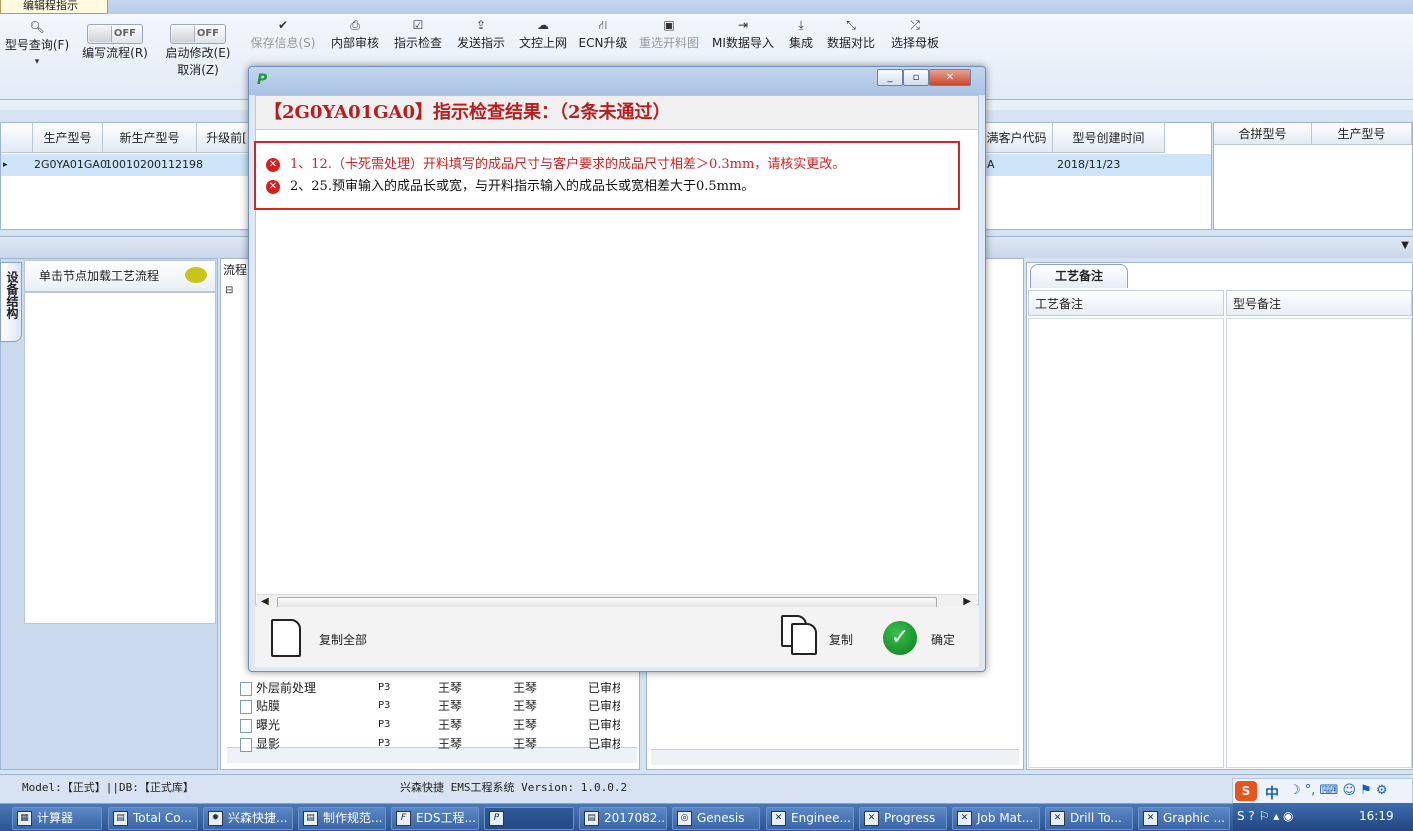  I want to click on maximize-button: ▫, so click(916, 77).